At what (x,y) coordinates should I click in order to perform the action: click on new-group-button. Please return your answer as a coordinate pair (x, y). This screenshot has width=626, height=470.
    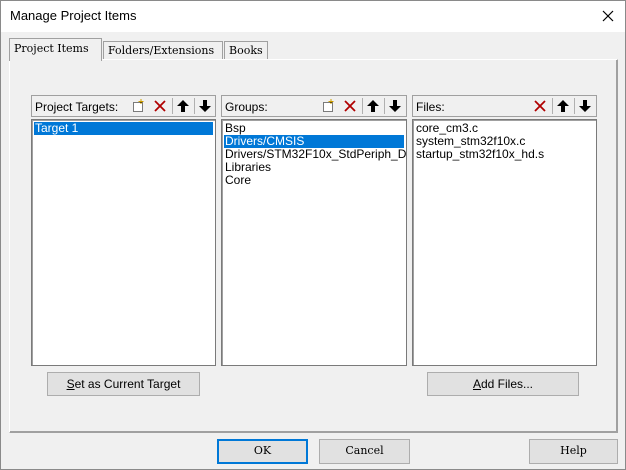
    Looking at the image, I should click on (328, 106).